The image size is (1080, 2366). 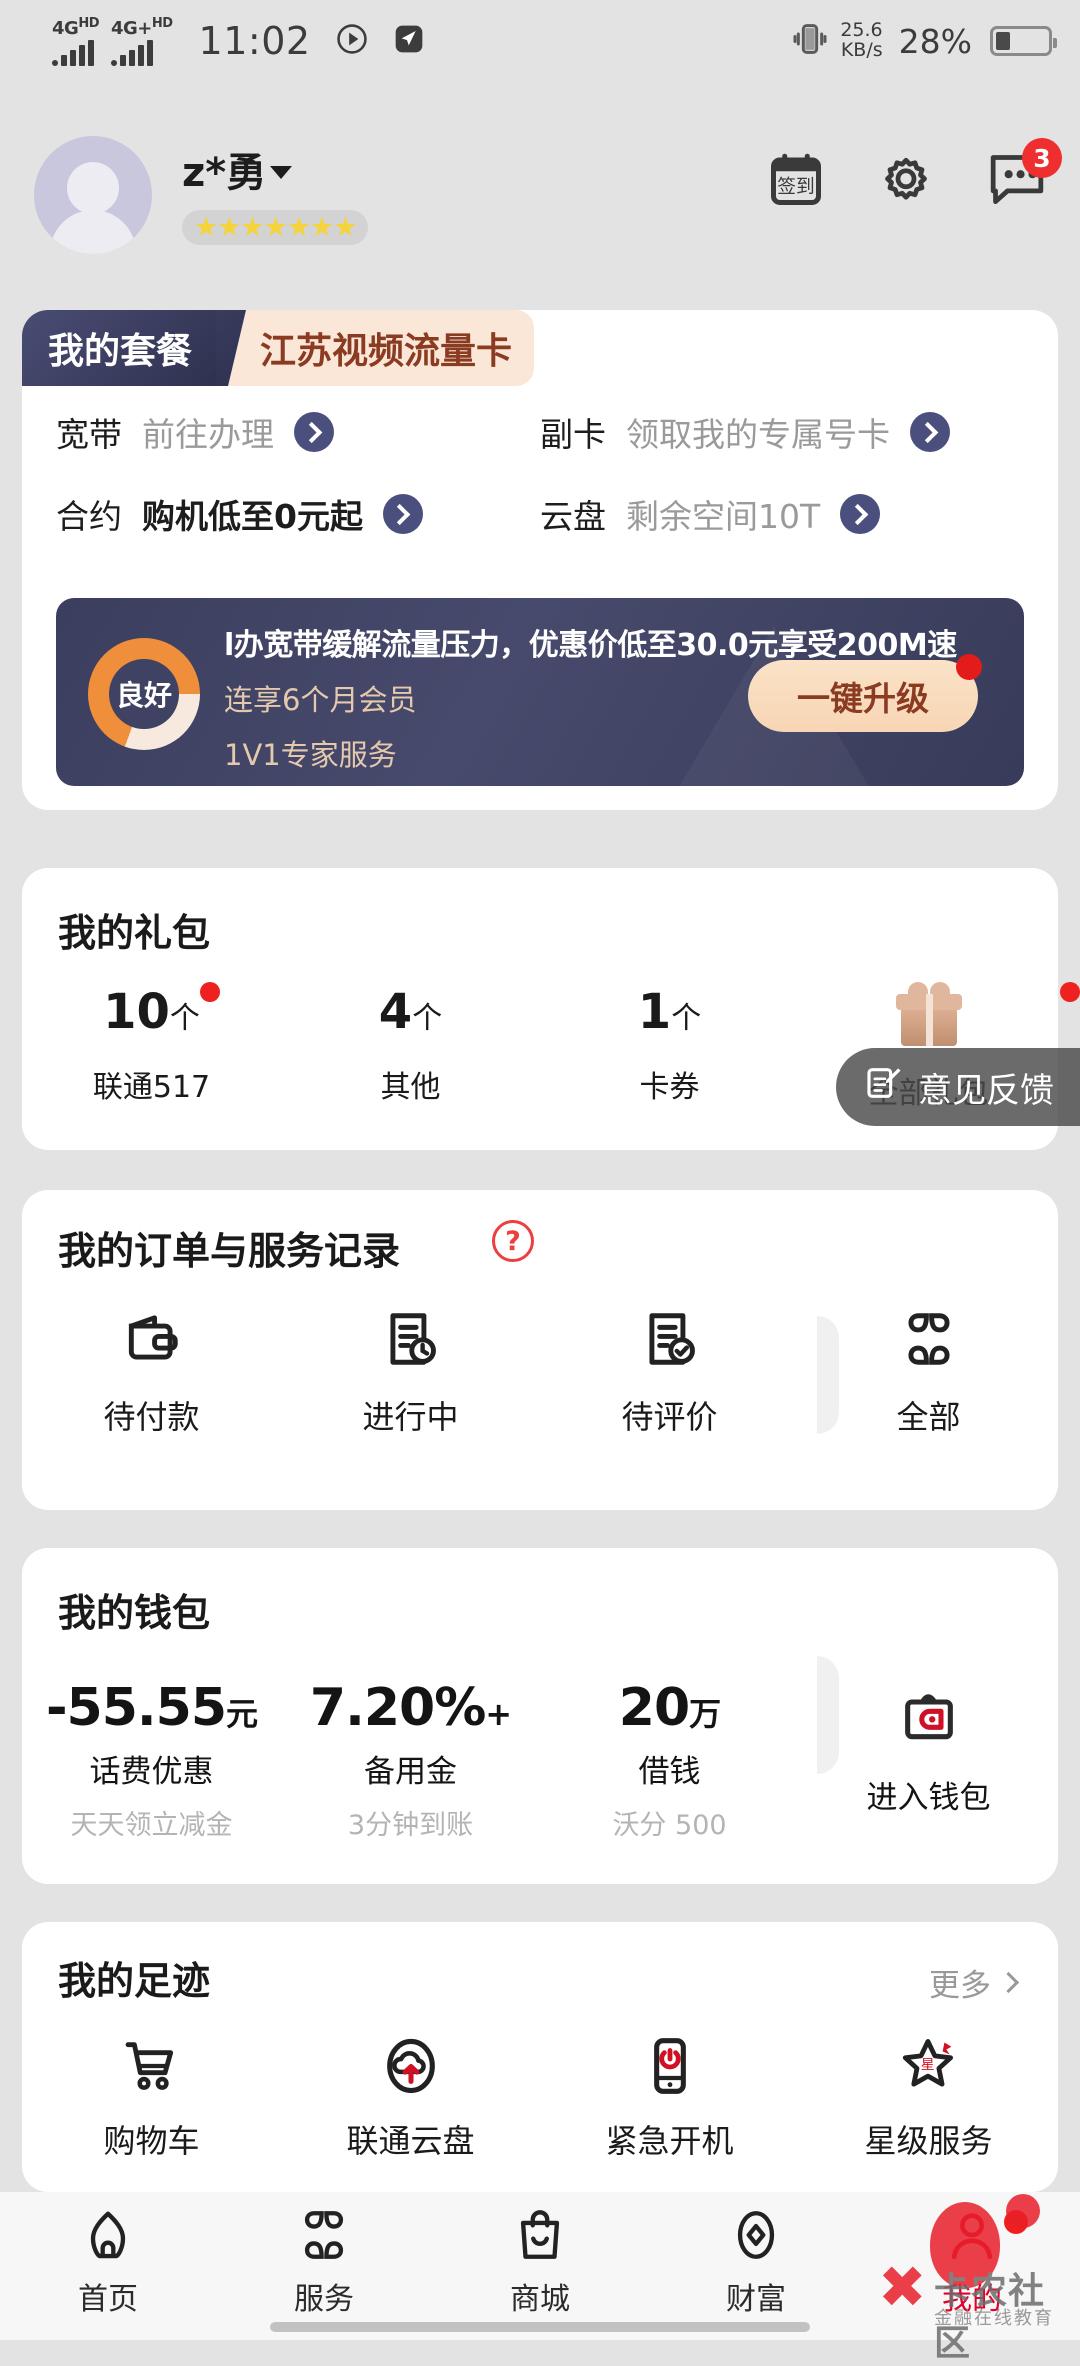 What do you see at coordinates (88, 23) in the screenshot?
I see `network-hd-1: HD` at bounding box center [88, 23].